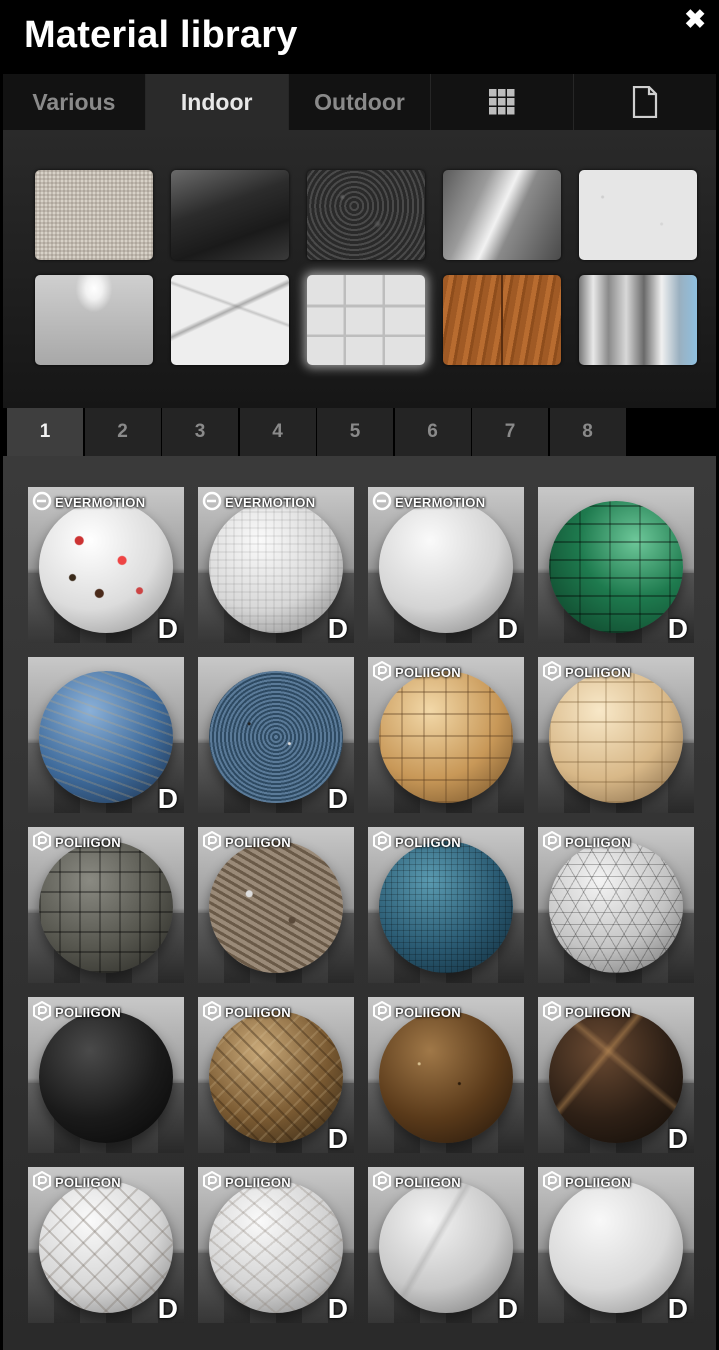 The width and height of the screenshot is (719, 1350). What do you see at coordinates (106, 1245) in the screenshot?
I see `material-card-white-chevron: POLIIGON D` at bounding box center [106, 1245].